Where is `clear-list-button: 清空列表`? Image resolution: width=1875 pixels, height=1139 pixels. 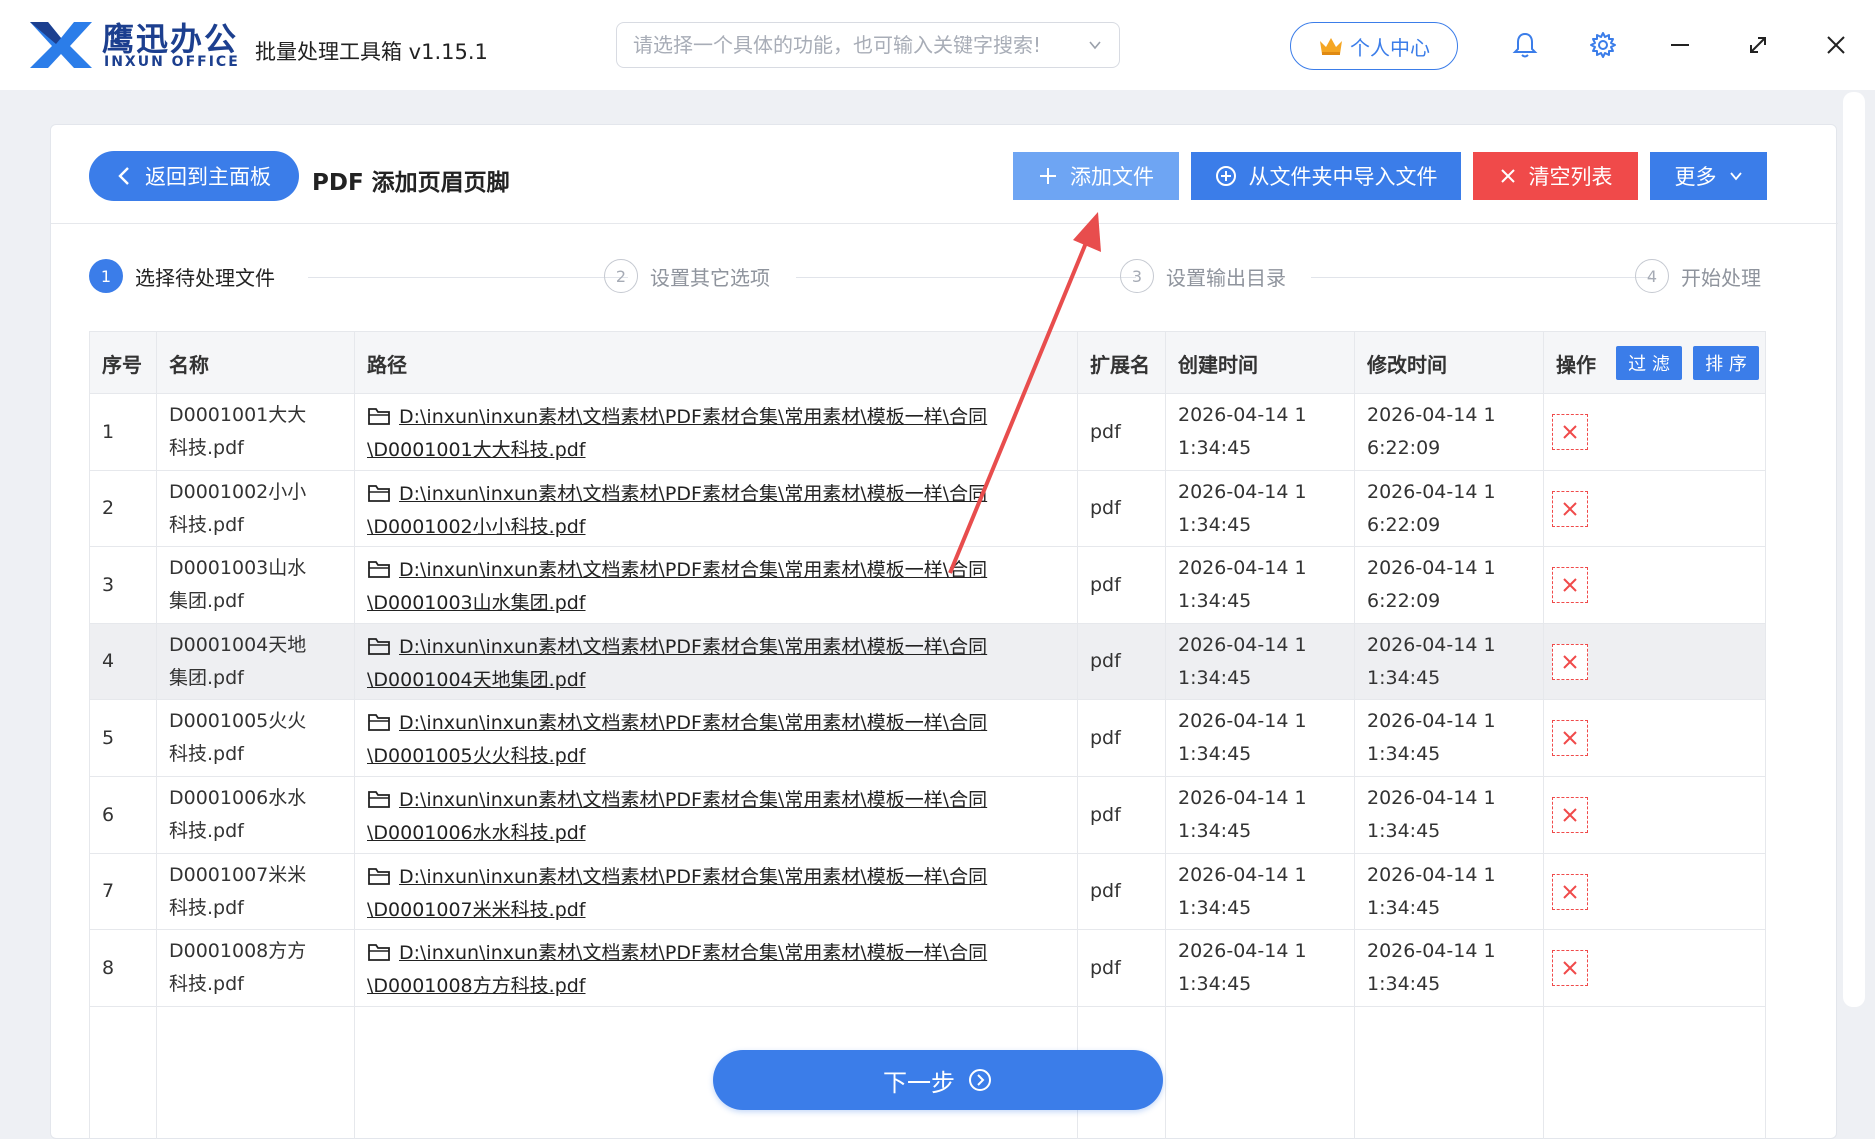 clear-list-button: 清空列表 is located at coordinates (1555, 176).